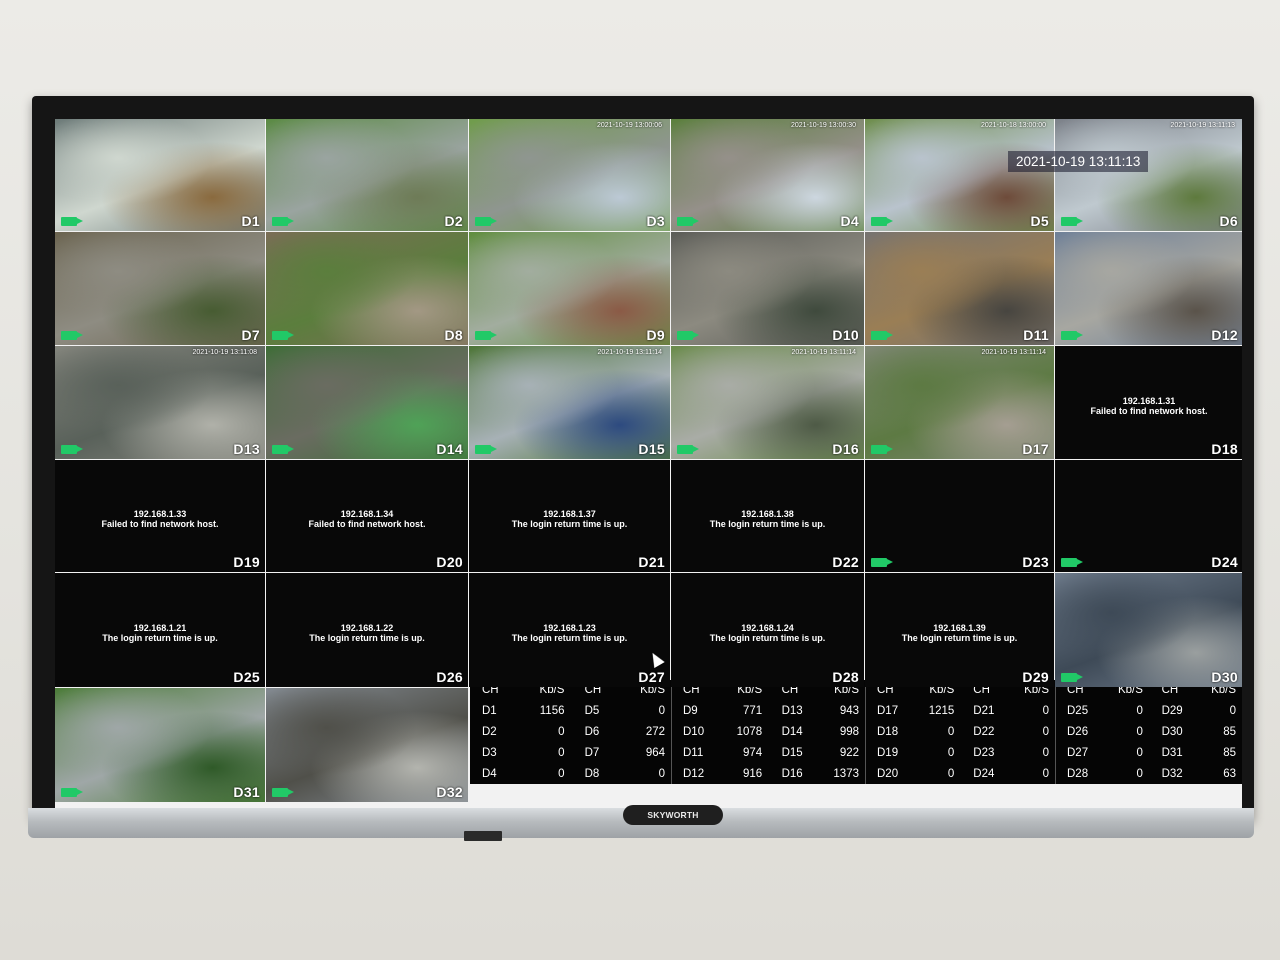 The width and height of the screenshot is (1280, 960). Describe the element at coordinates (845, 335) in the screenshot. I see `channel-label: D10` at that location.